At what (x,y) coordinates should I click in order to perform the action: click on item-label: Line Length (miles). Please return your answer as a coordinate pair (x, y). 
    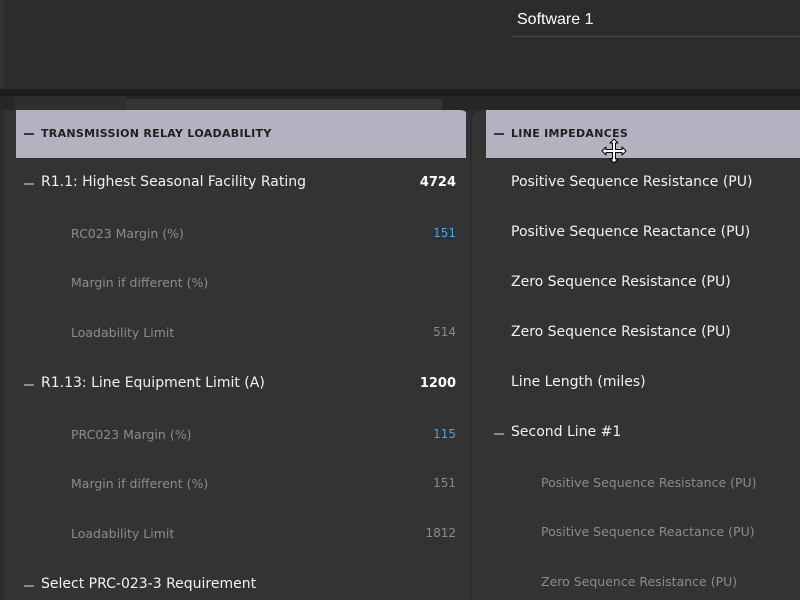
    Looking at the image, I should click on (578, 382).